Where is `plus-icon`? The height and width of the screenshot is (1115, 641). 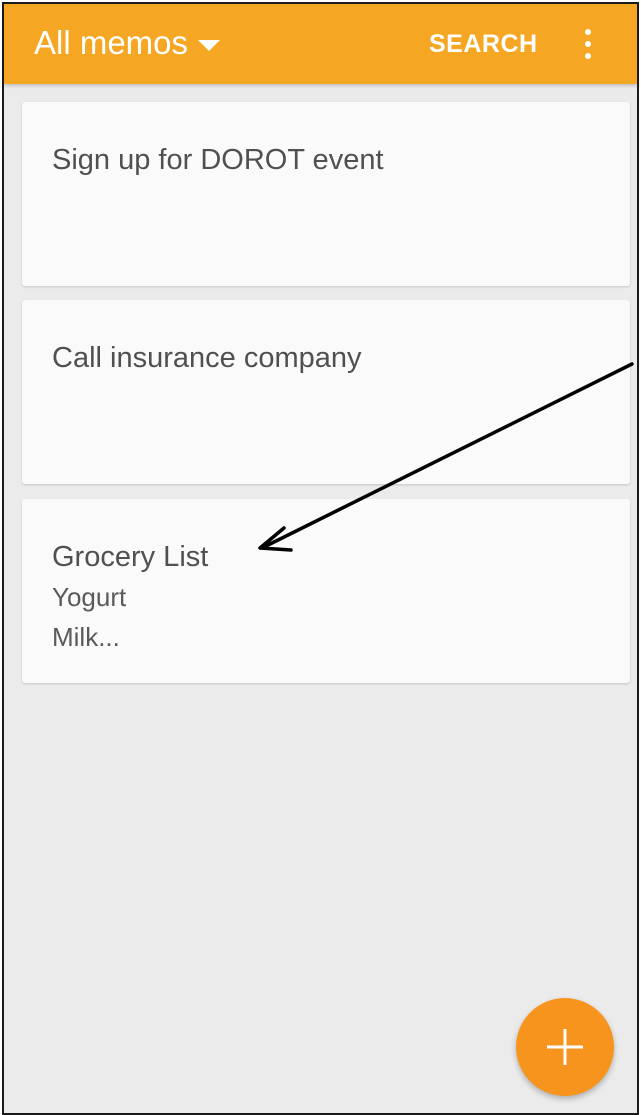 plus-icon is located at coordinates (565, 1047).